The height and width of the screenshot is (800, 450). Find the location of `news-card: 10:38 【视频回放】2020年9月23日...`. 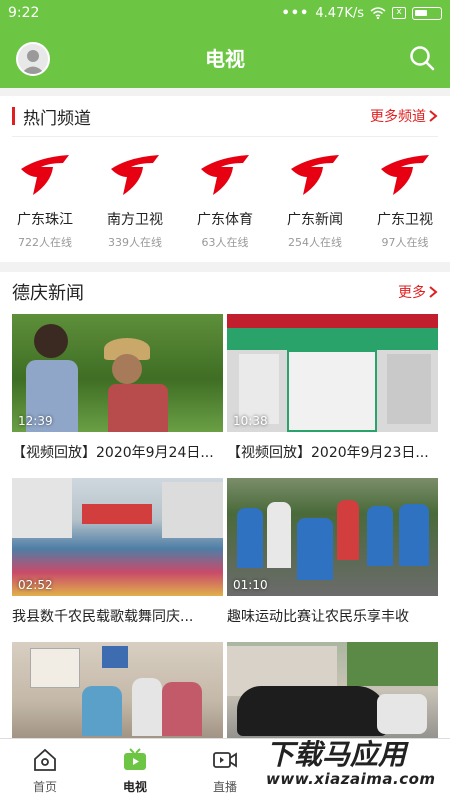

news-card: 10:38 【视频回放】2020年9月23日... is located at coordinates (332, 396).